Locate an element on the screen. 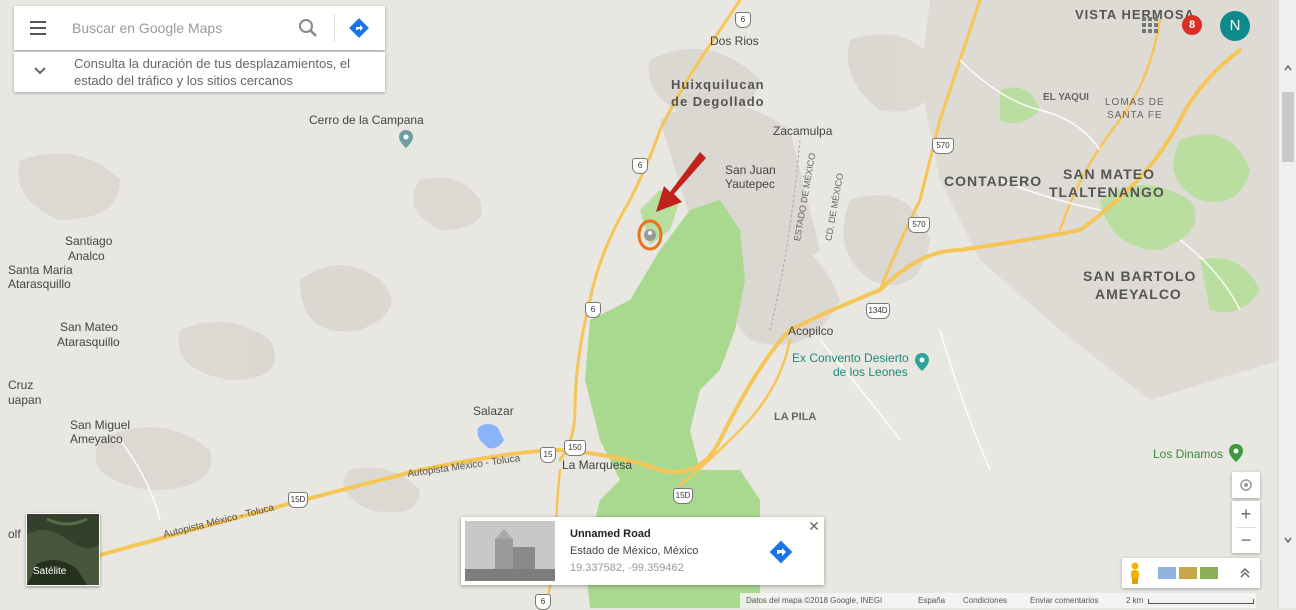 The width and height of the screenshot is (1296, 610). building-icon is located at coordinates (510, 551).